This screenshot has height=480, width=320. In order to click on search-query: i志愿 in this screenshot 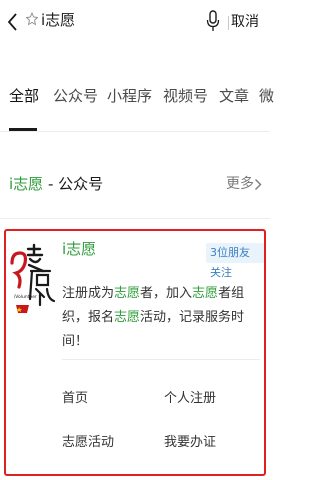, I will do `click(58, 20)`.